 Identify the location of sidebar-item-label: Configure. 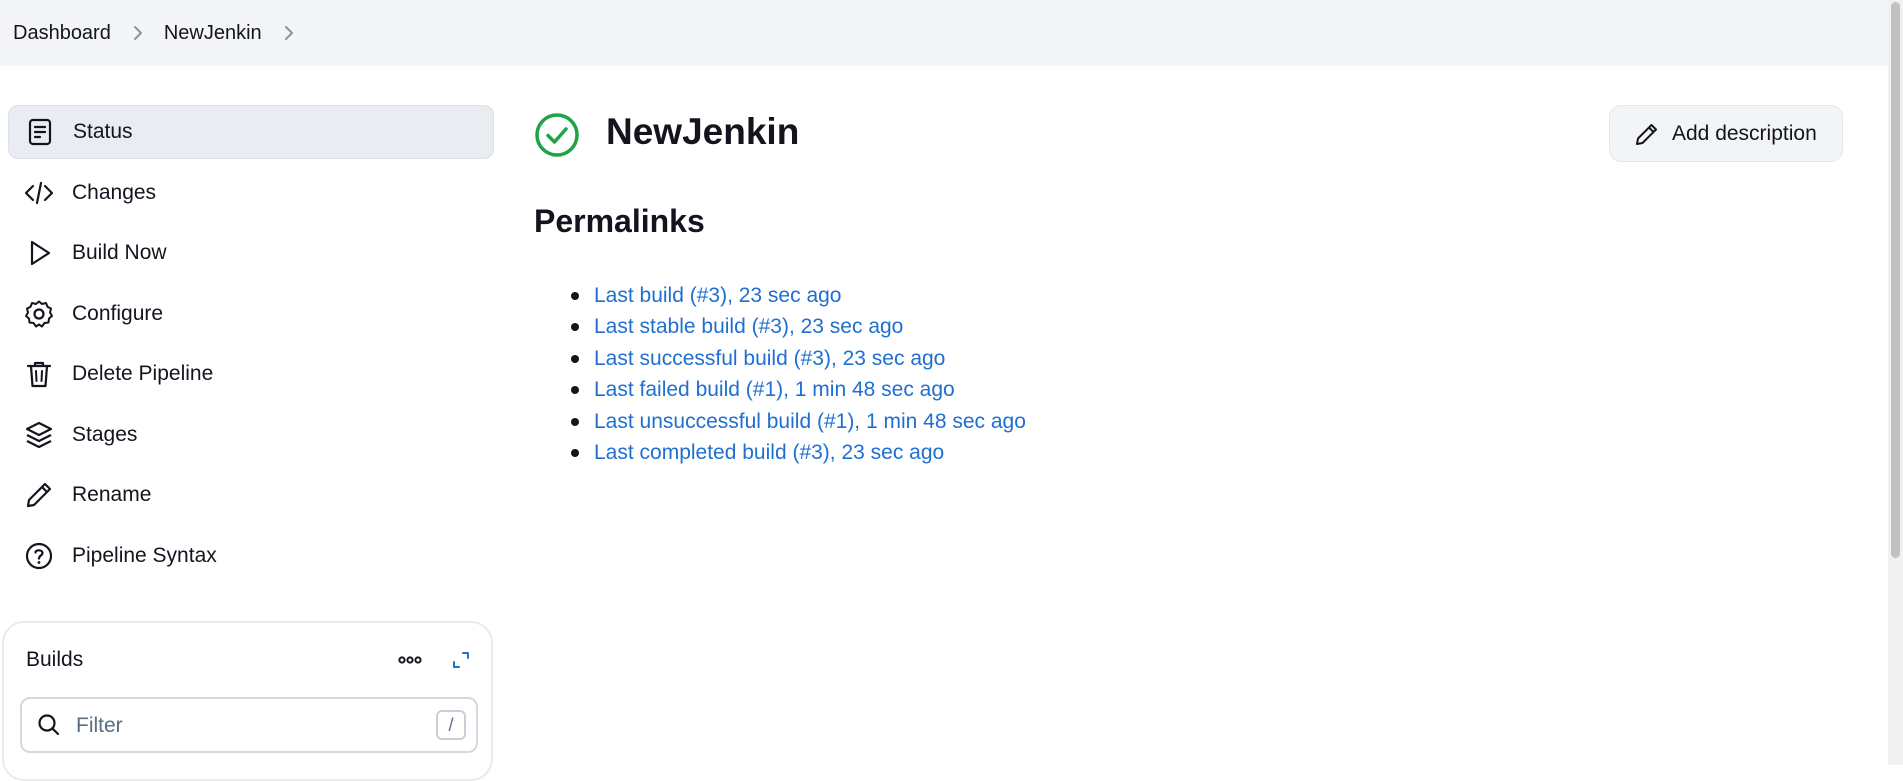
(118, 313).